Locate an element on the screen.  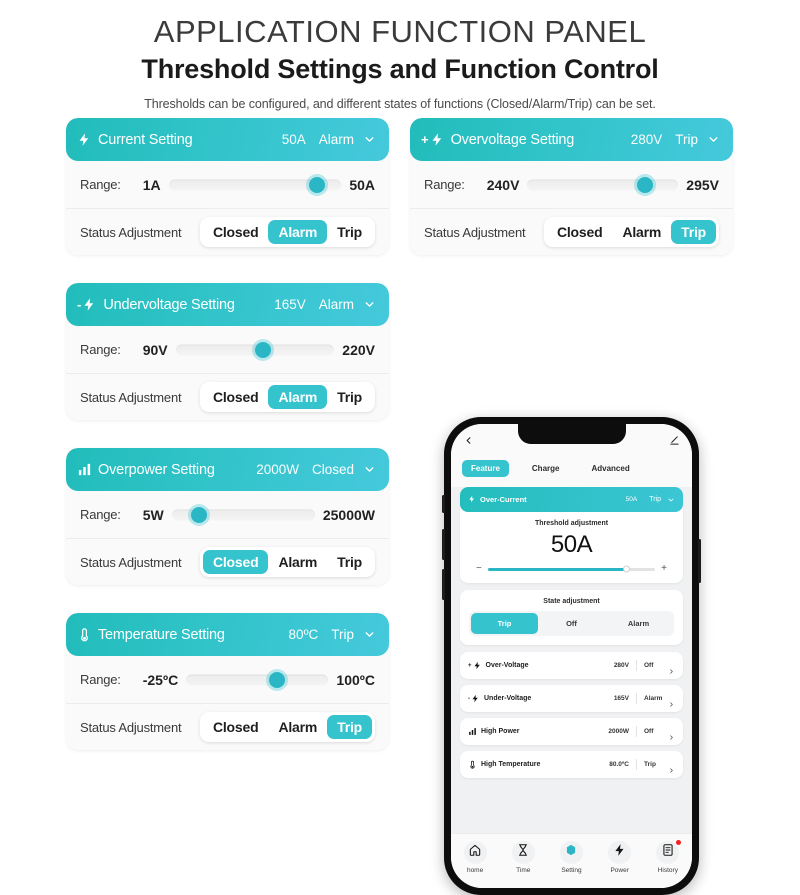
phone-volume-down-button is located at coordinates (443, 585).